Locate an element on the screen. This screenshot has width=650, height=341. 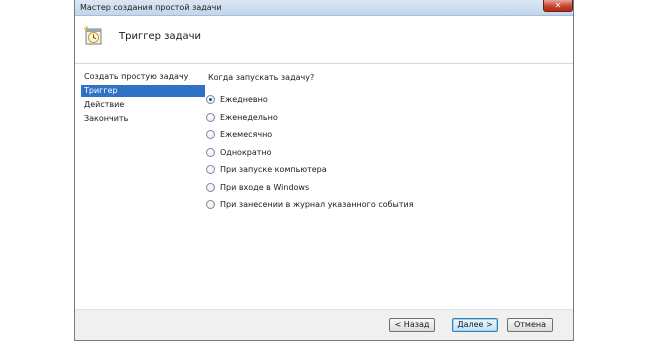
radio-once is located at coordinates (210, 152).